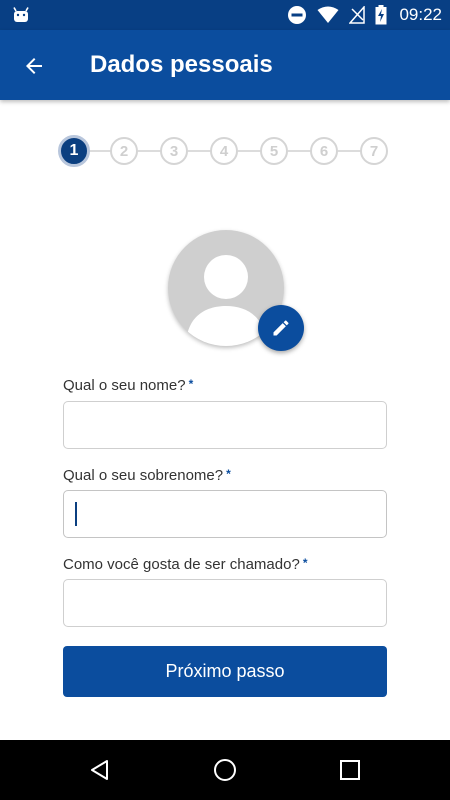 The height and width of the screenshot is (800, 450). Describe the element at coordinates (225, 15) in the screenshot. I see `status-bar: 09:22` at that location.